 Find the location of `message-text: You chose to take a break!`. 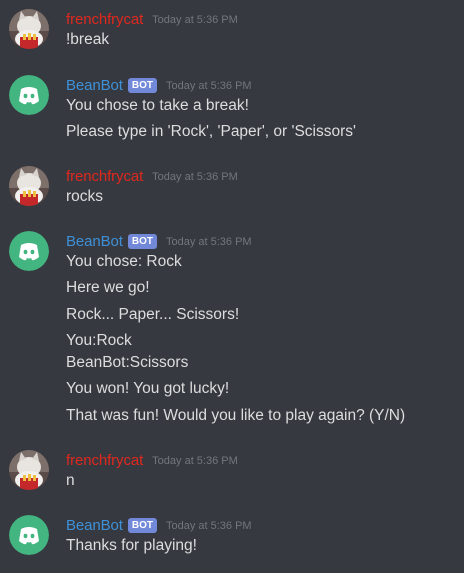

message-text: You chose to take a break! is located at coordinates (157, 105).